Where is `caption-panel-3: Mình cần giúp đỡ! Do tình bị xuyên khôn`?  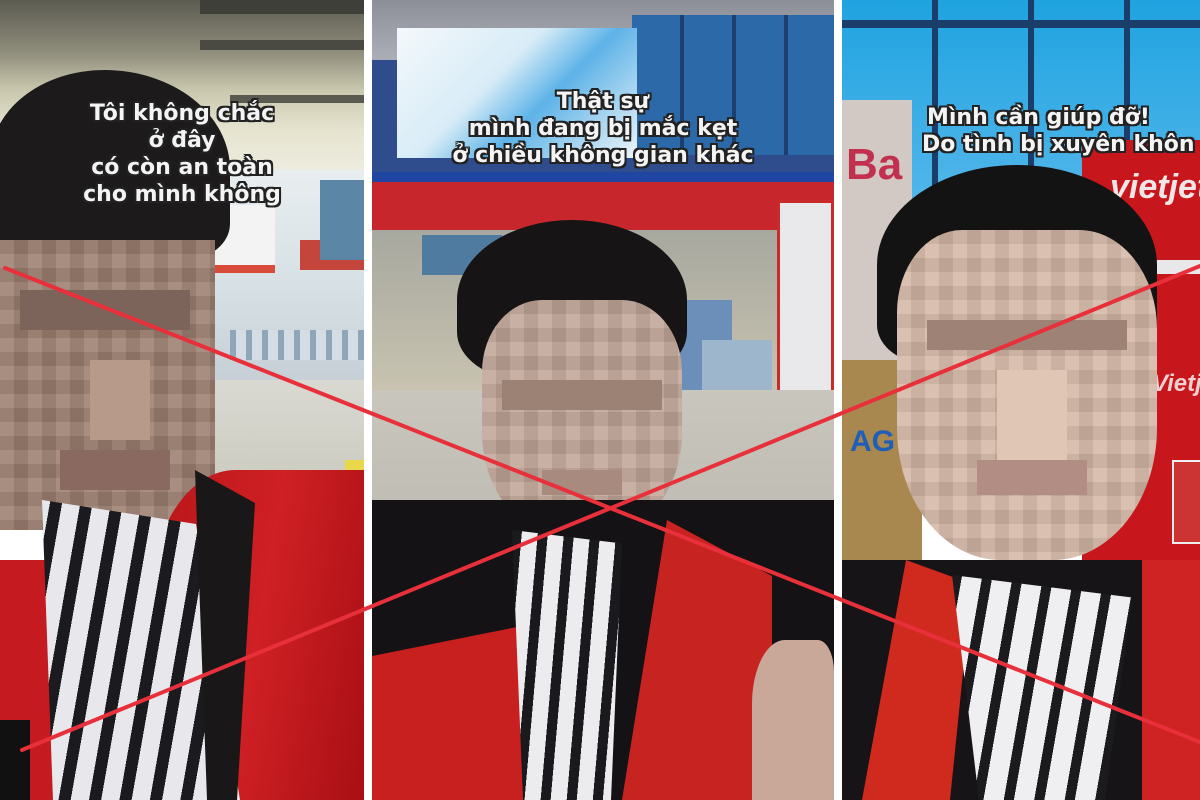
caption-panel-3: Mình cần giúp đỡ! Do tình bị xuyên khôn is located at coordinates (1036, 131).